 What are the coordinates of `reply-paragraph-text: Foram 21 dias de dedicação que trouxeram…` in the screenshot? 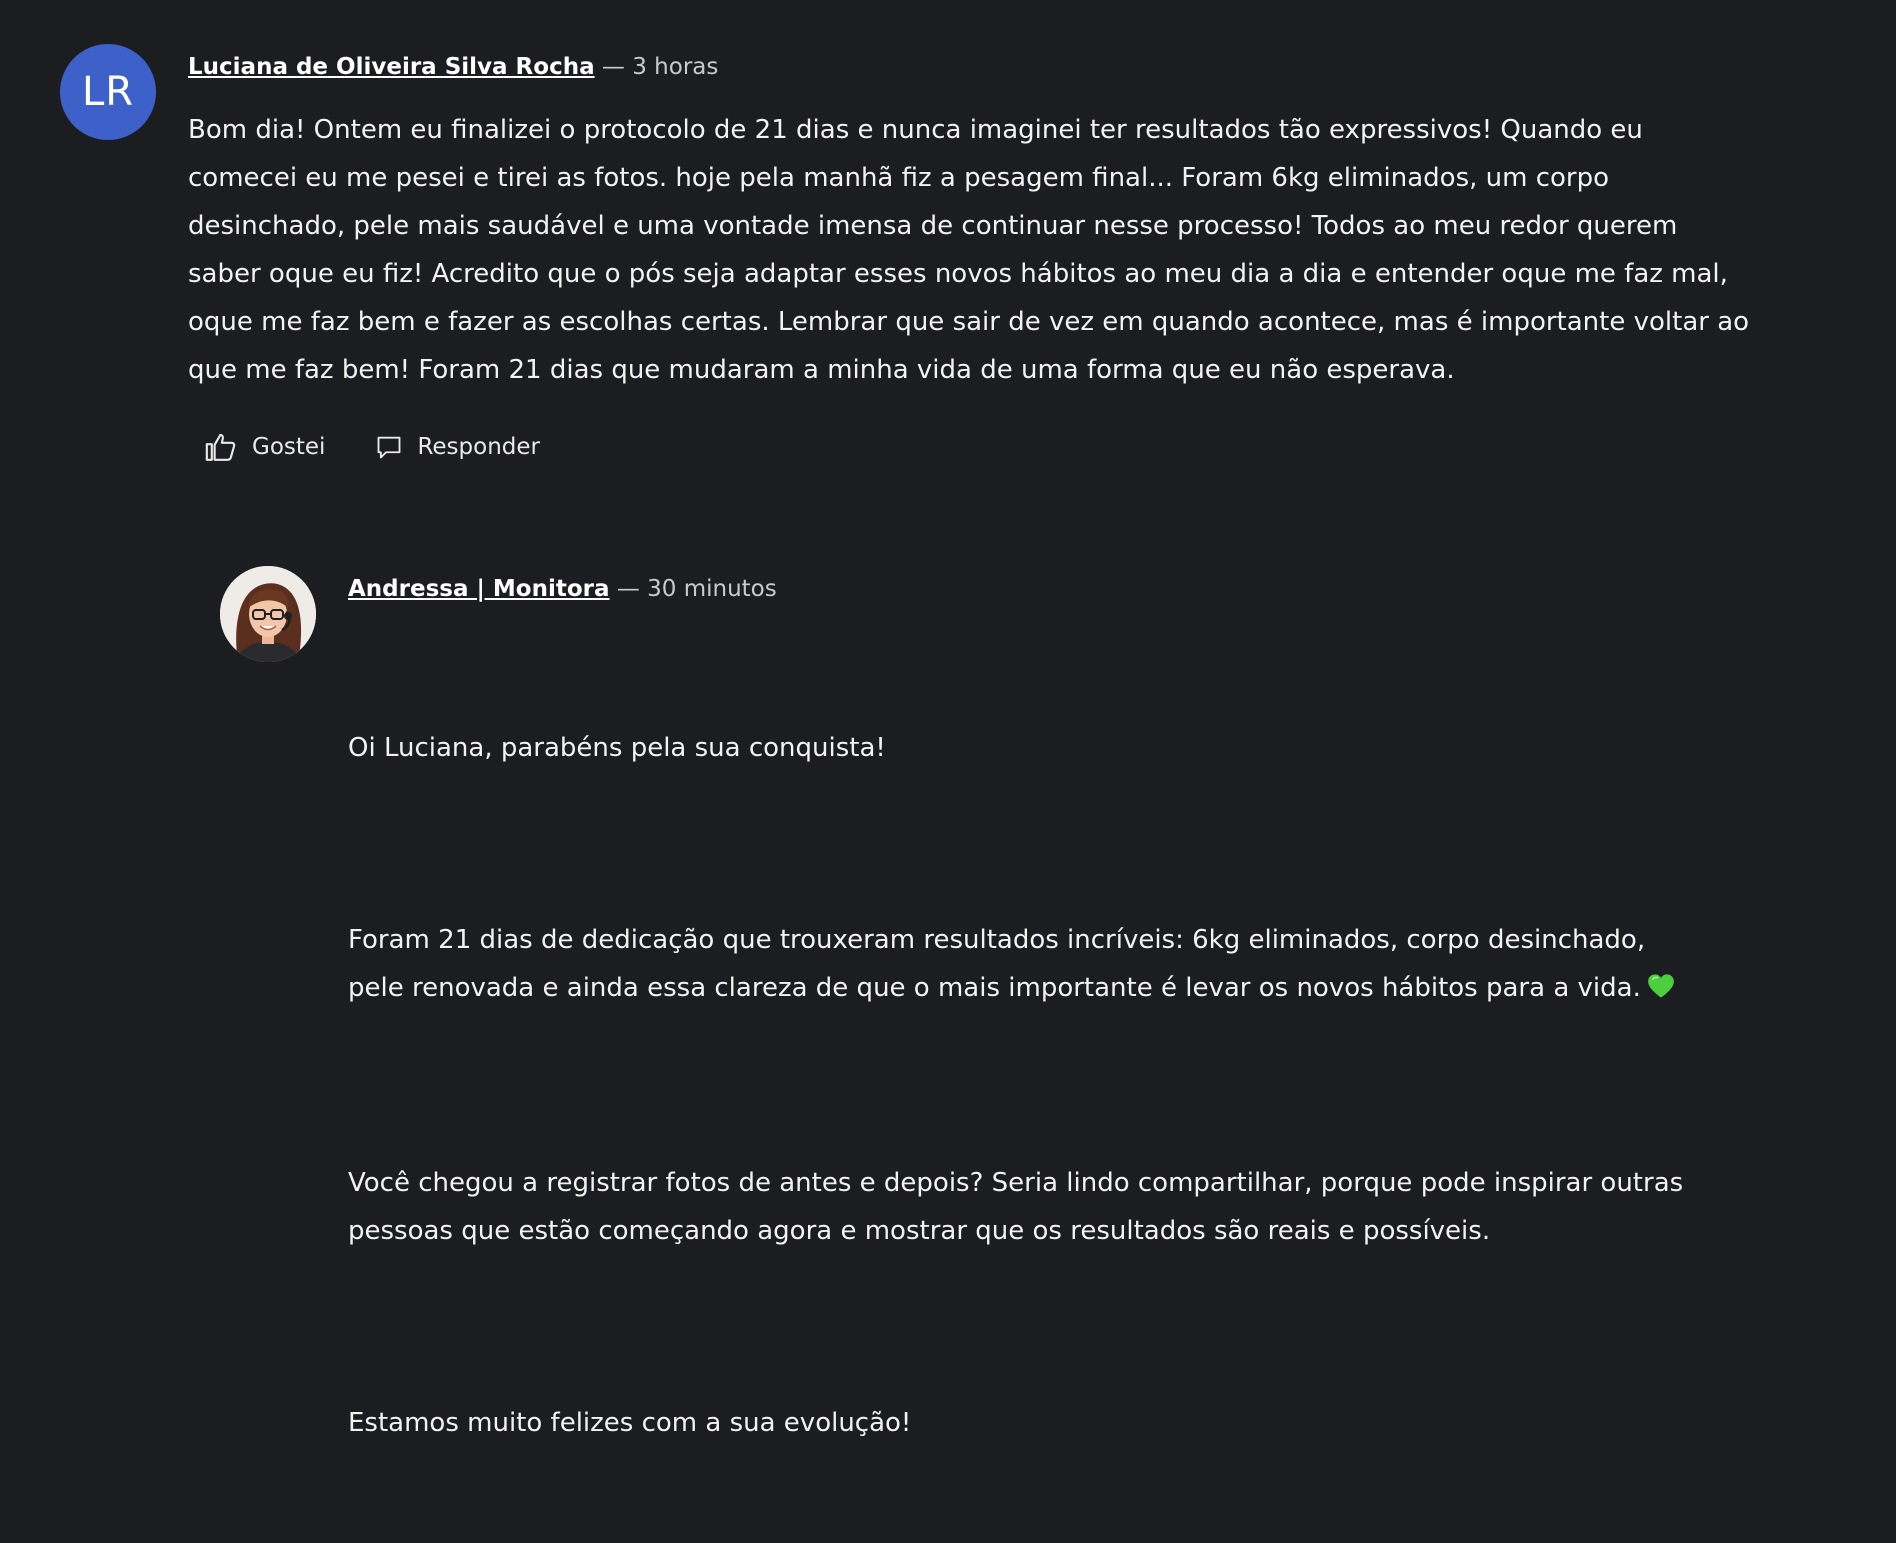 It's located at (1001, 964).